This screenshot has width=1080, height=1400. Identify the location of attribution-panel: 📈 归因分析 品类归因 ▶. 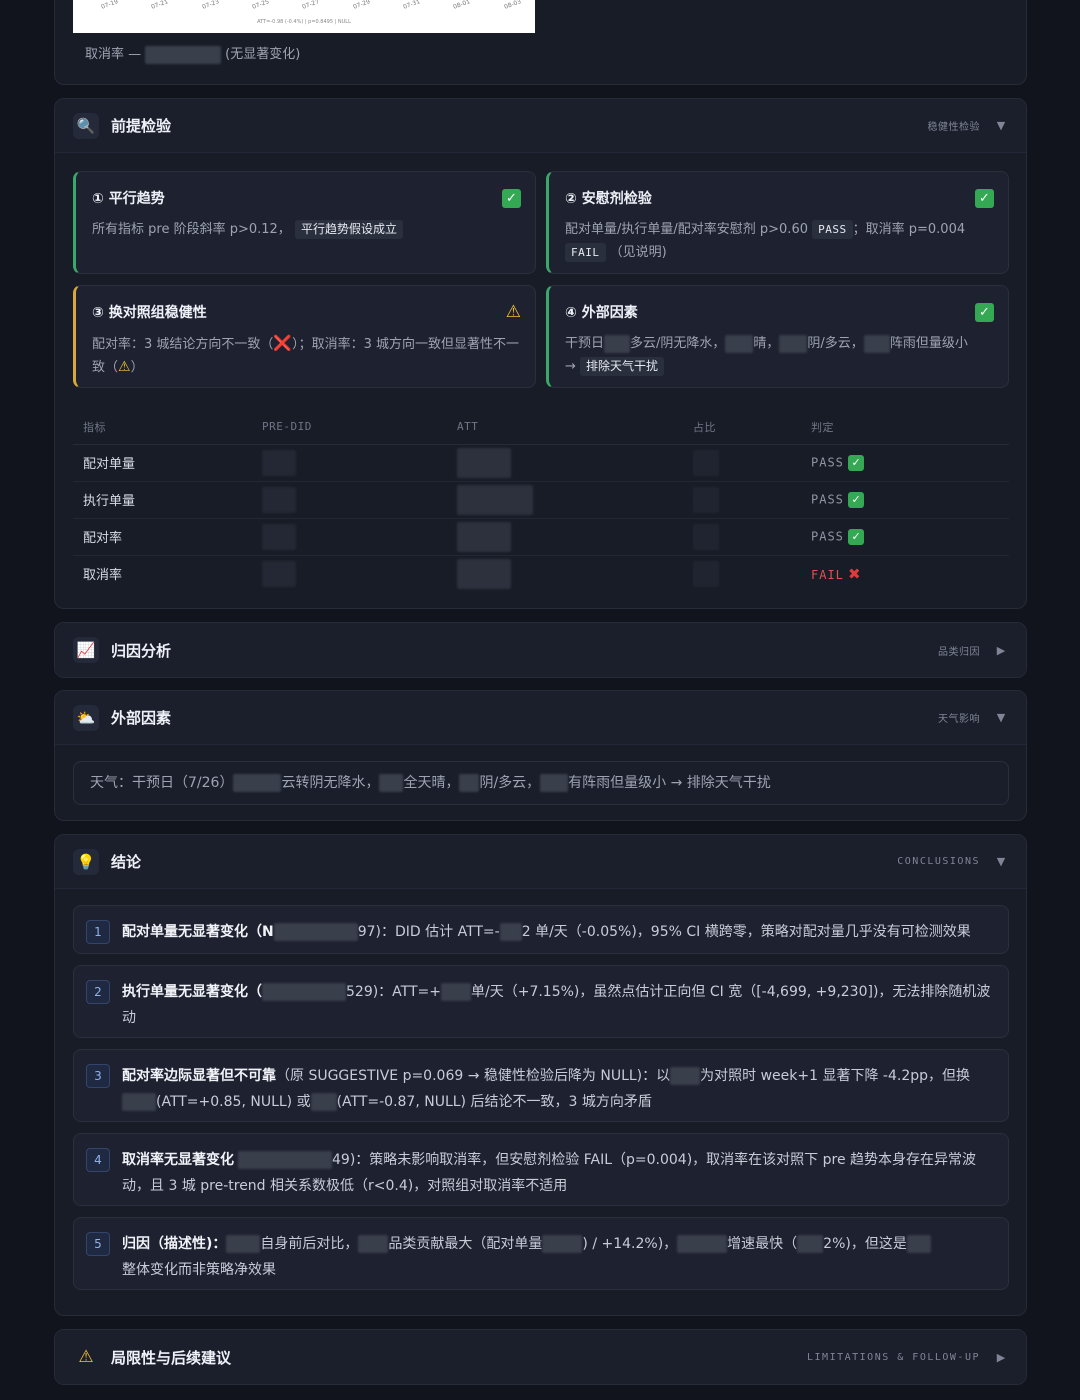
(540, 650).